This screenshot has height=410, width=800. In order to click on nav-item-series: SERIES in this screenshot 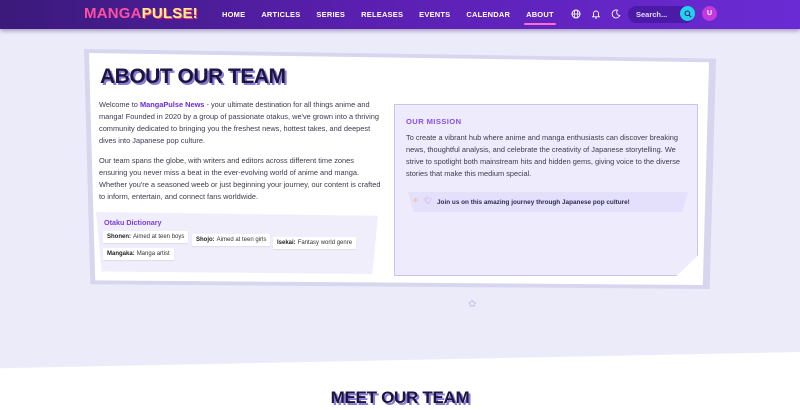, I will do `click(330, 14)`.